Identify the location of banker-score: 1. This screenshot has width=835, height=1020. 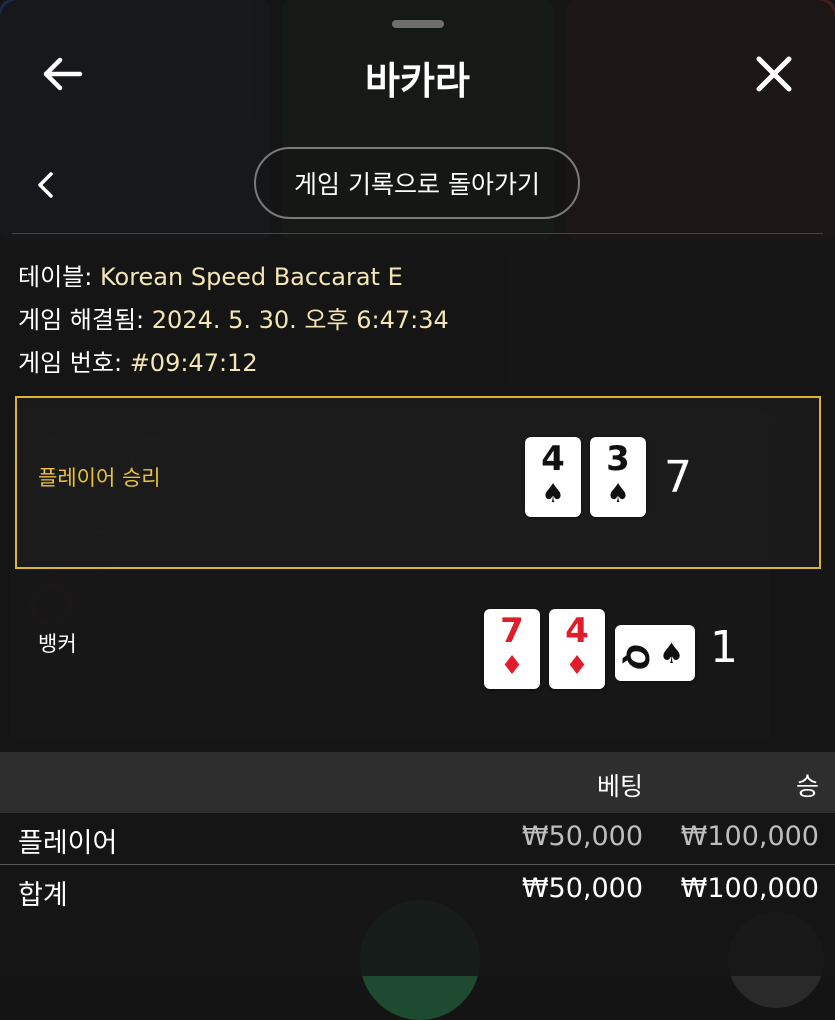
(724, 647).